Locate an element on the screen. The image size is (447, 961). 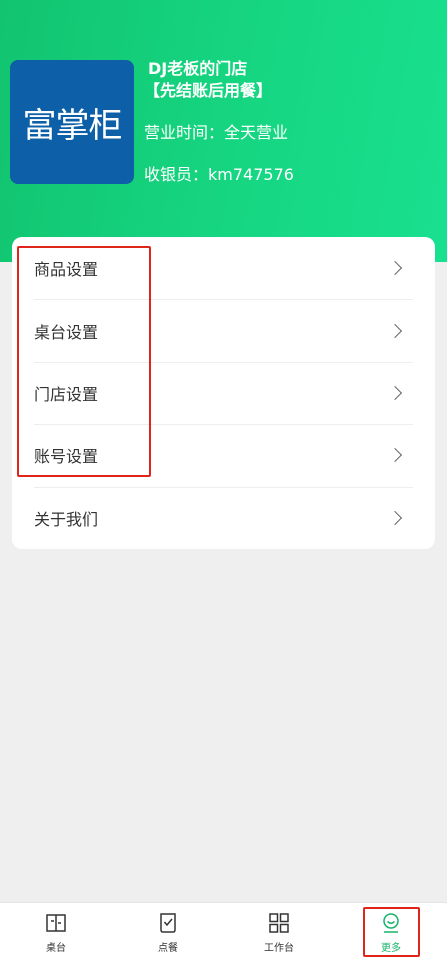
store-mode: 【先结账后用餐】 is located at coordinates (208, 90).